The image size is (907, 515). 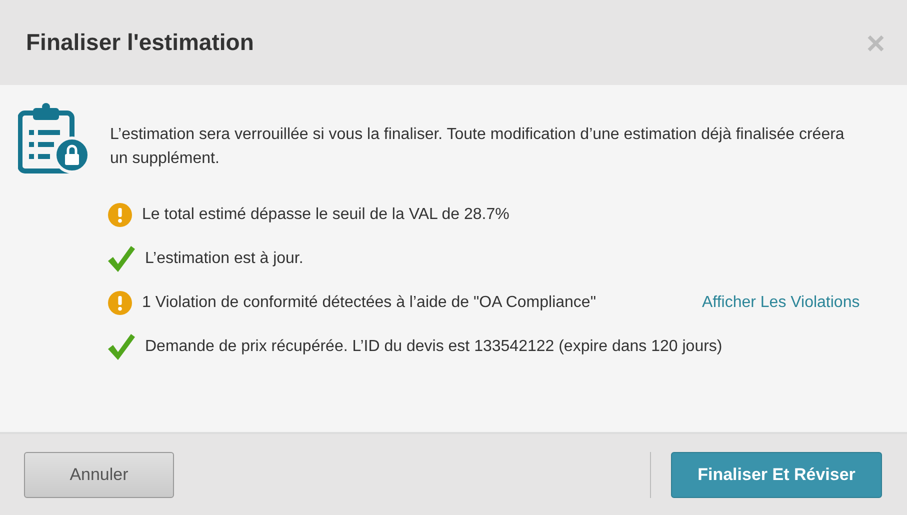 I want to click on cancel-button: Annuler, so click(x=99, y=475).